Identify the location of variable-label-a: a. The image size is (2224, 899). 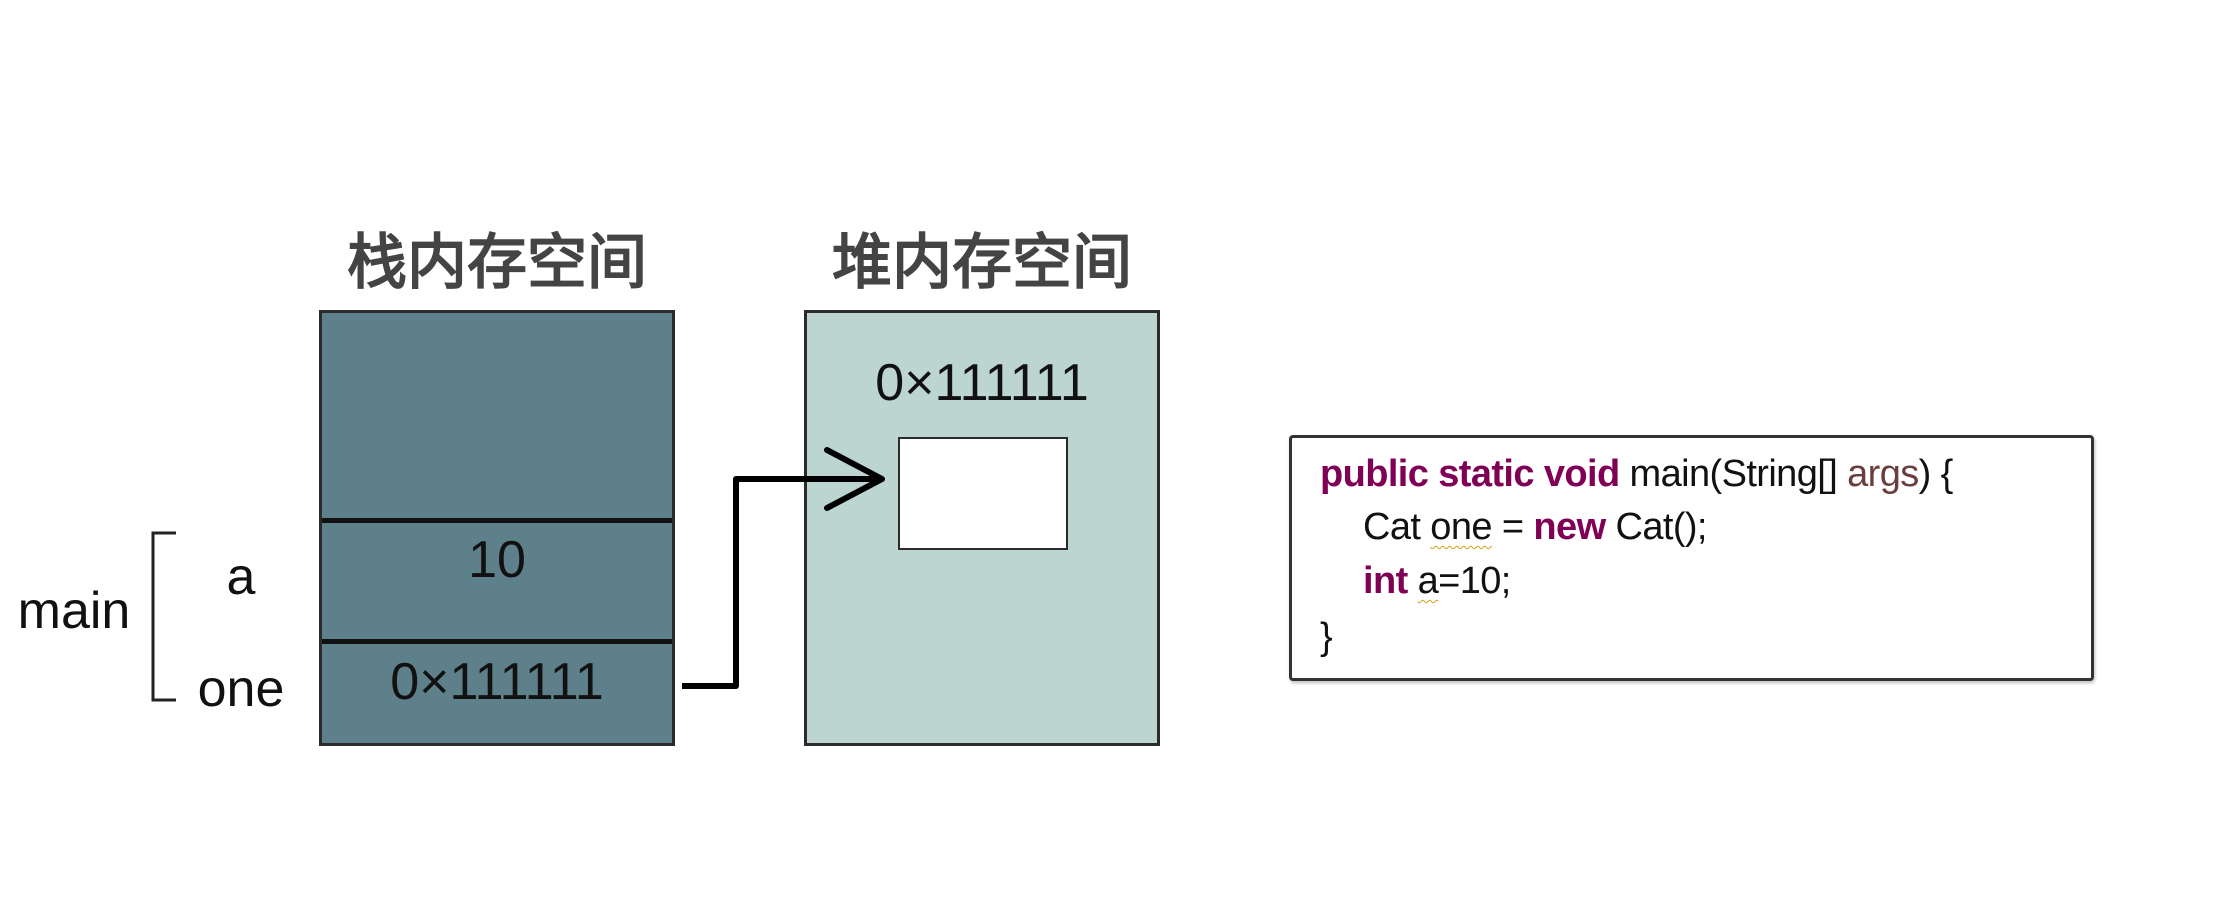
(241, 577).